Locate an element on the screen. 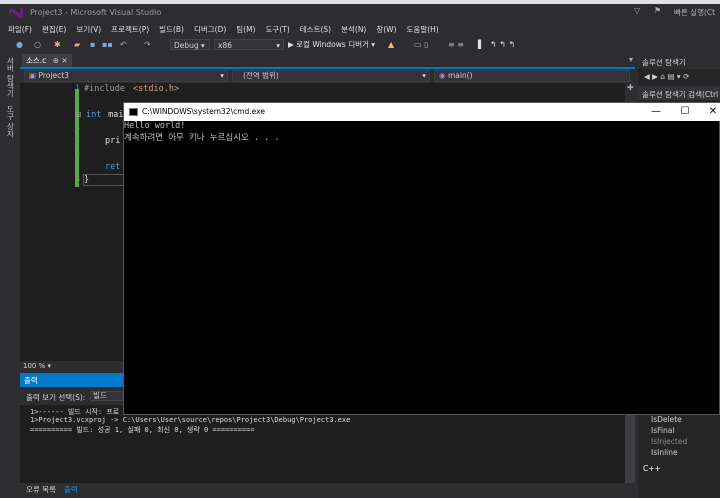  navigate-forward-icon: ○ is located at coordinates (37, 44).